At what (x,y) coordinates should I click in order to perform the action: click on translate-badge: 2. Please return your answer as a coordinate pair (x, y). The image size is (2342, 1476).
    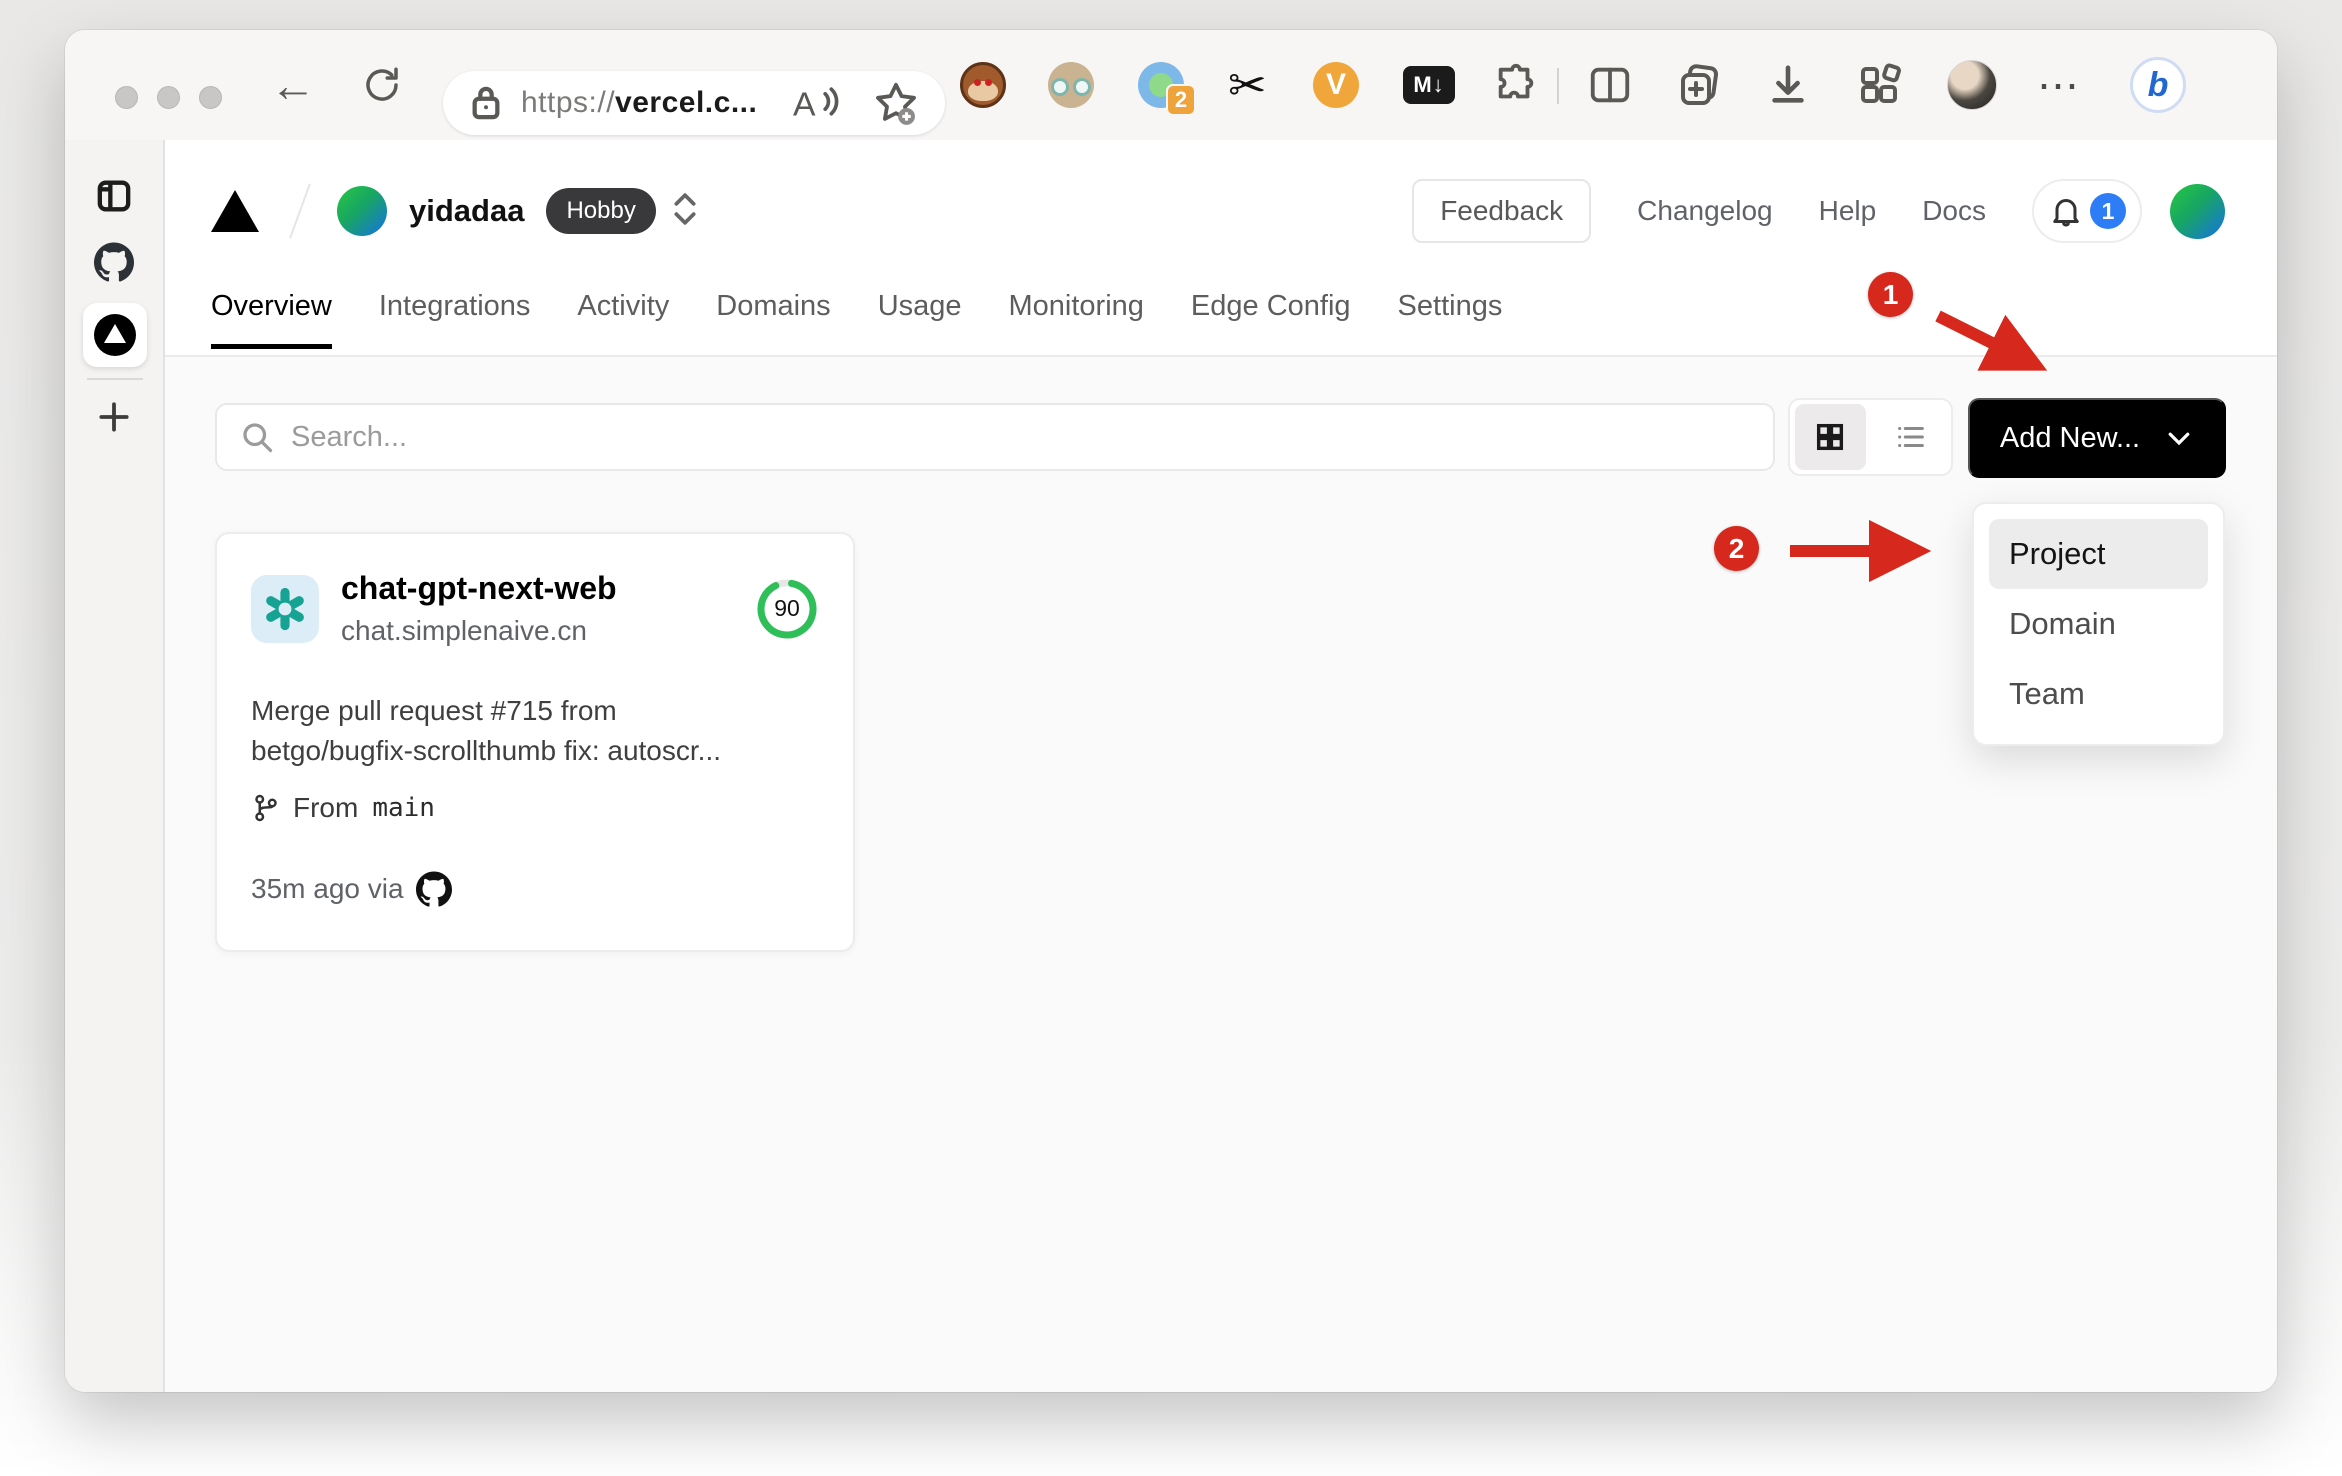
    Looking at the image, I should click on (1181, 100).